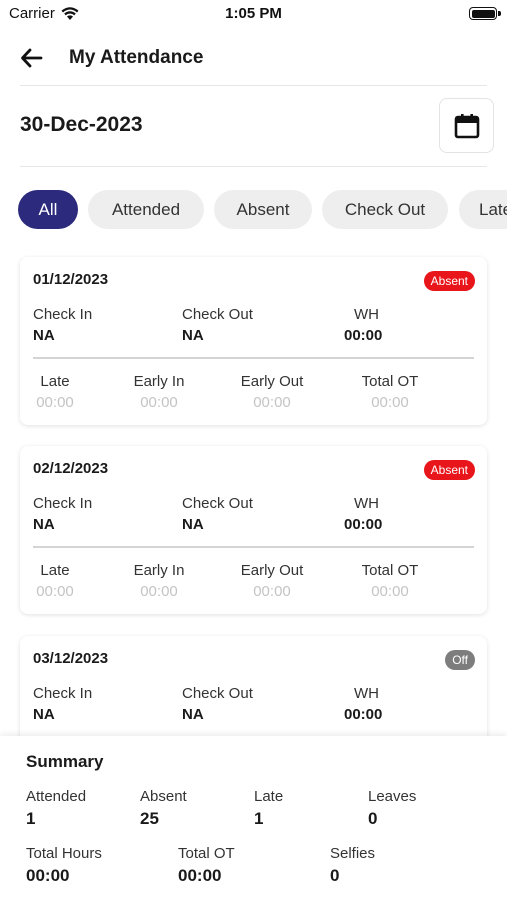 This screenshot has height=900, width=507. I want to click on battery-icon, so click(485, 13).